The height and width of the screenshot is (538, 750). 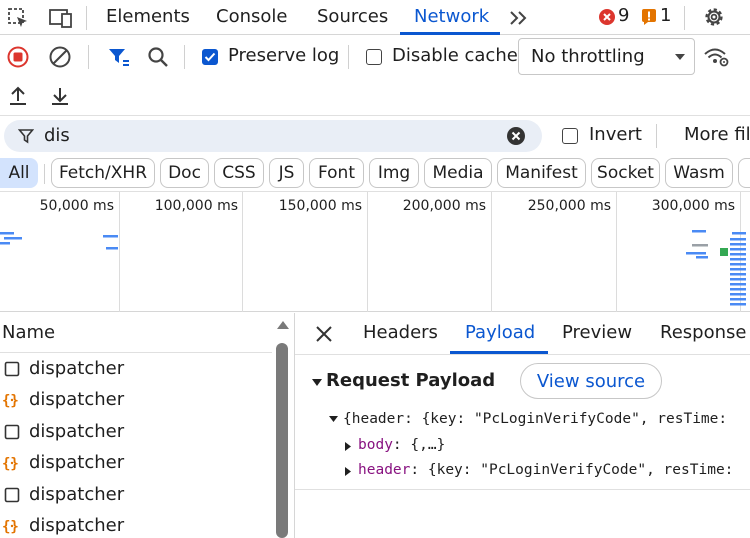 I want to click on warning-count: 1, so click(x=665, y=15).